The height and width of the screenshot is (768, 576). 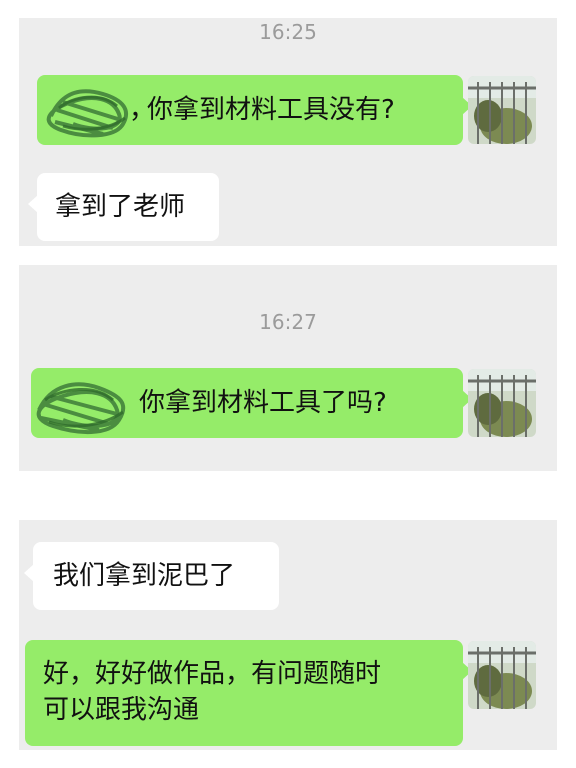 What do you see at coordinates (121, 710) in the screenshot?
I see `message-text-line-2: 可以跟我沟通` at bounding box center [121, 710].